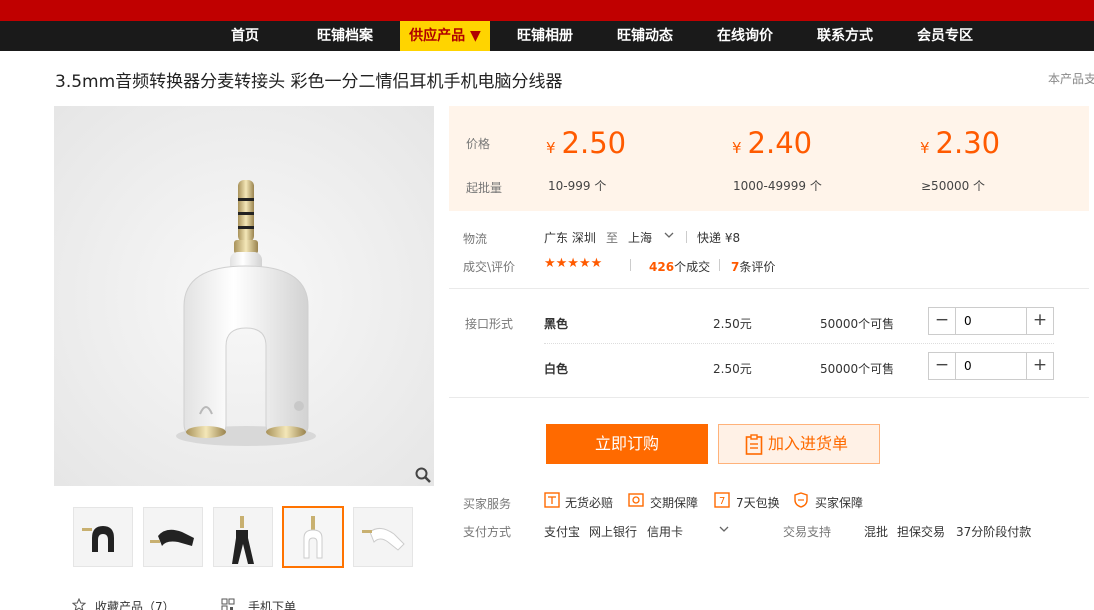 This screenshot has width=1094, height=610. I want to click on variant-name: 黑色, so click(556, 324).